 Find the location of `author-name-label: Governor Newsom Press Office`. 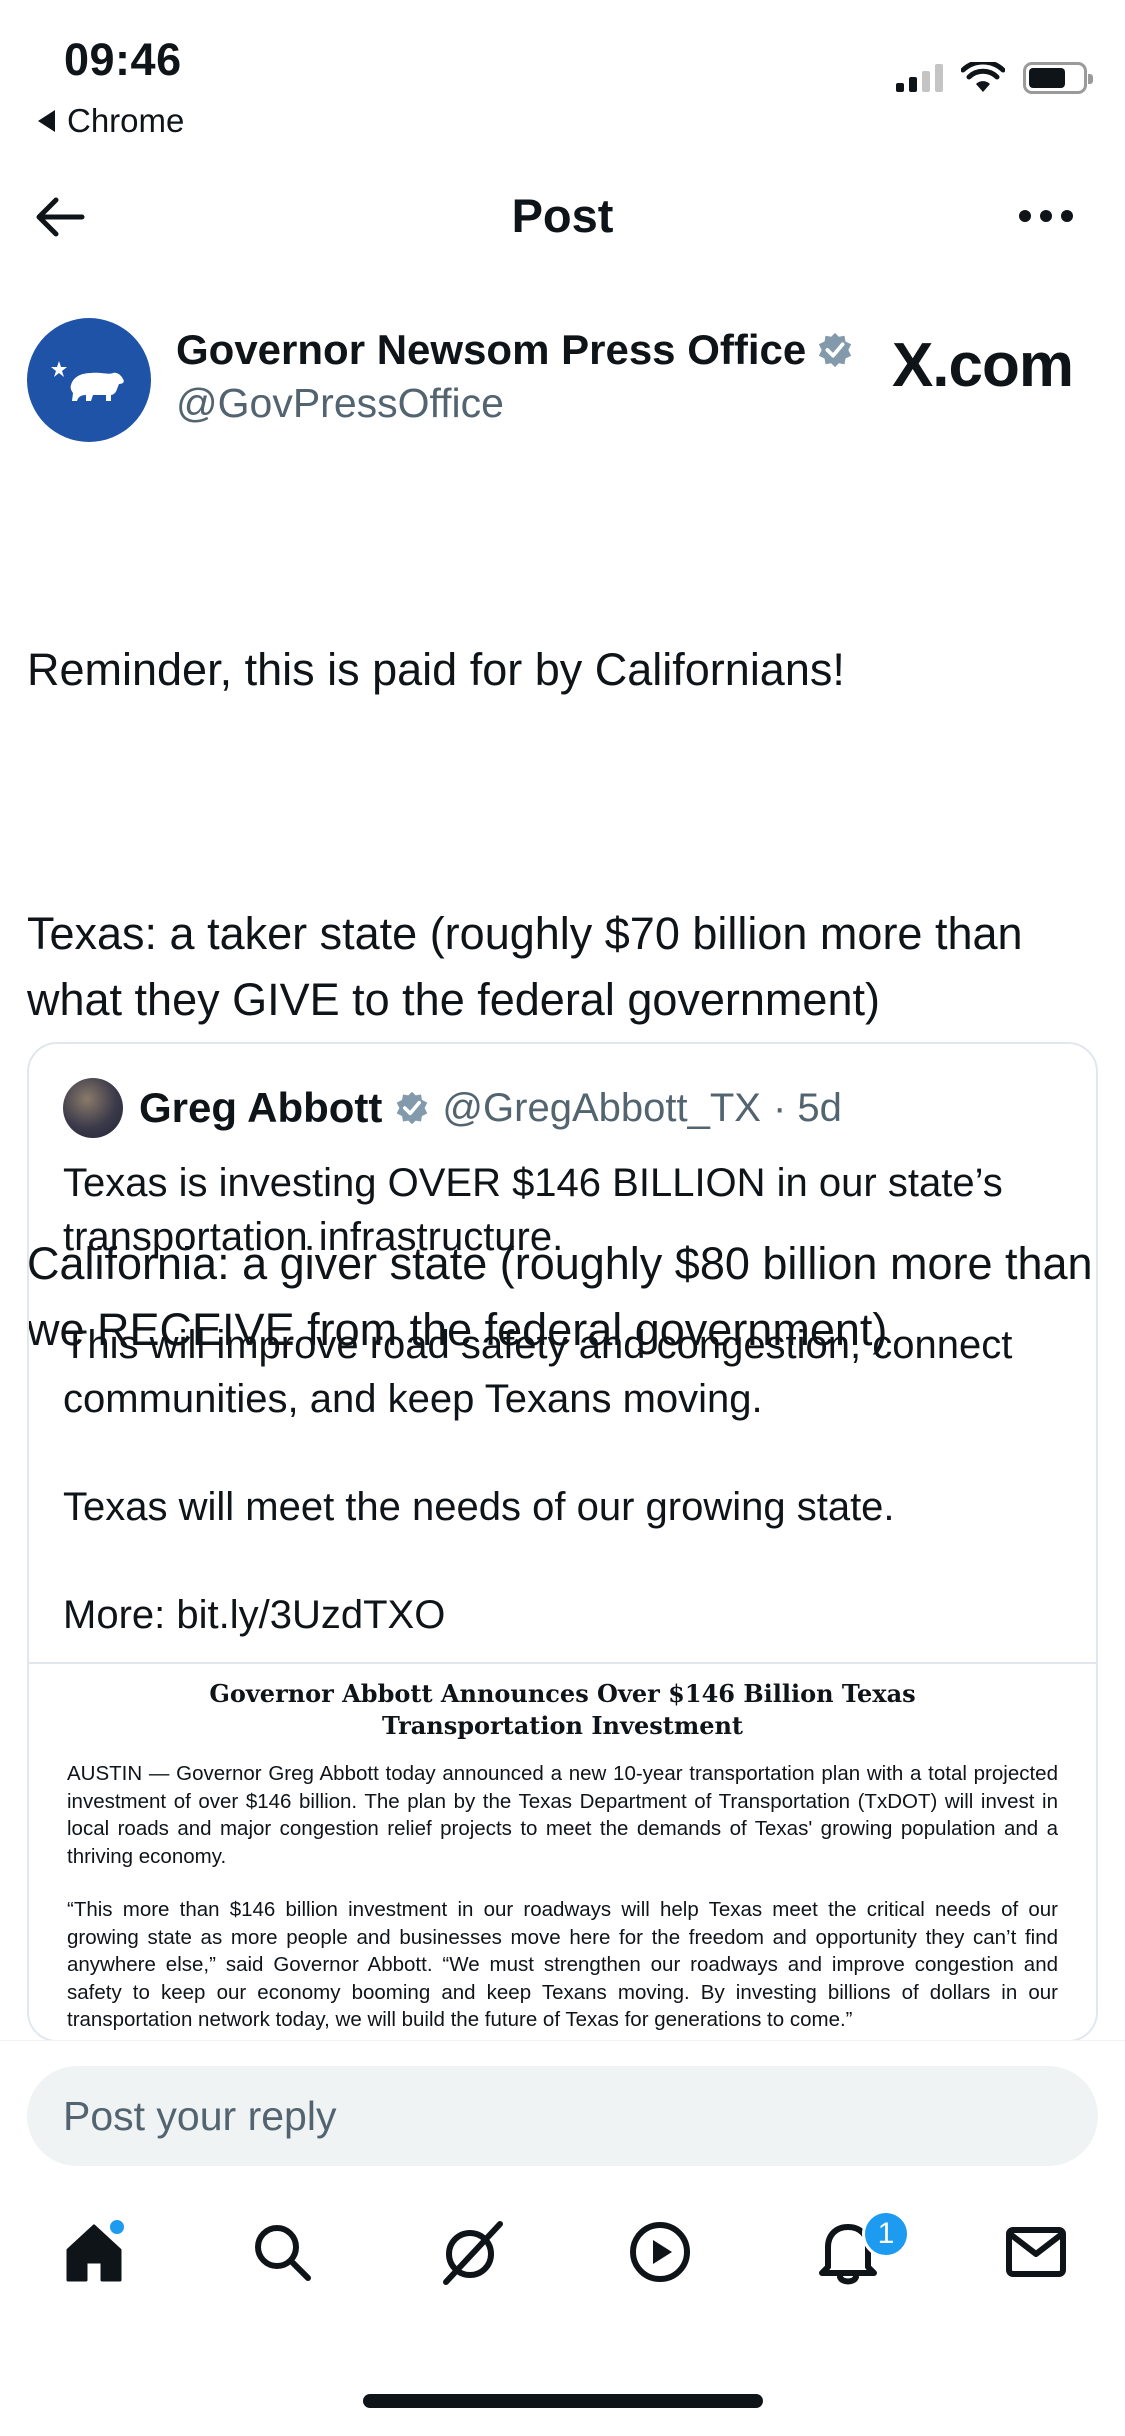

author-name-label: Governor Newsom Press Office is located at coordinates (491, 349).